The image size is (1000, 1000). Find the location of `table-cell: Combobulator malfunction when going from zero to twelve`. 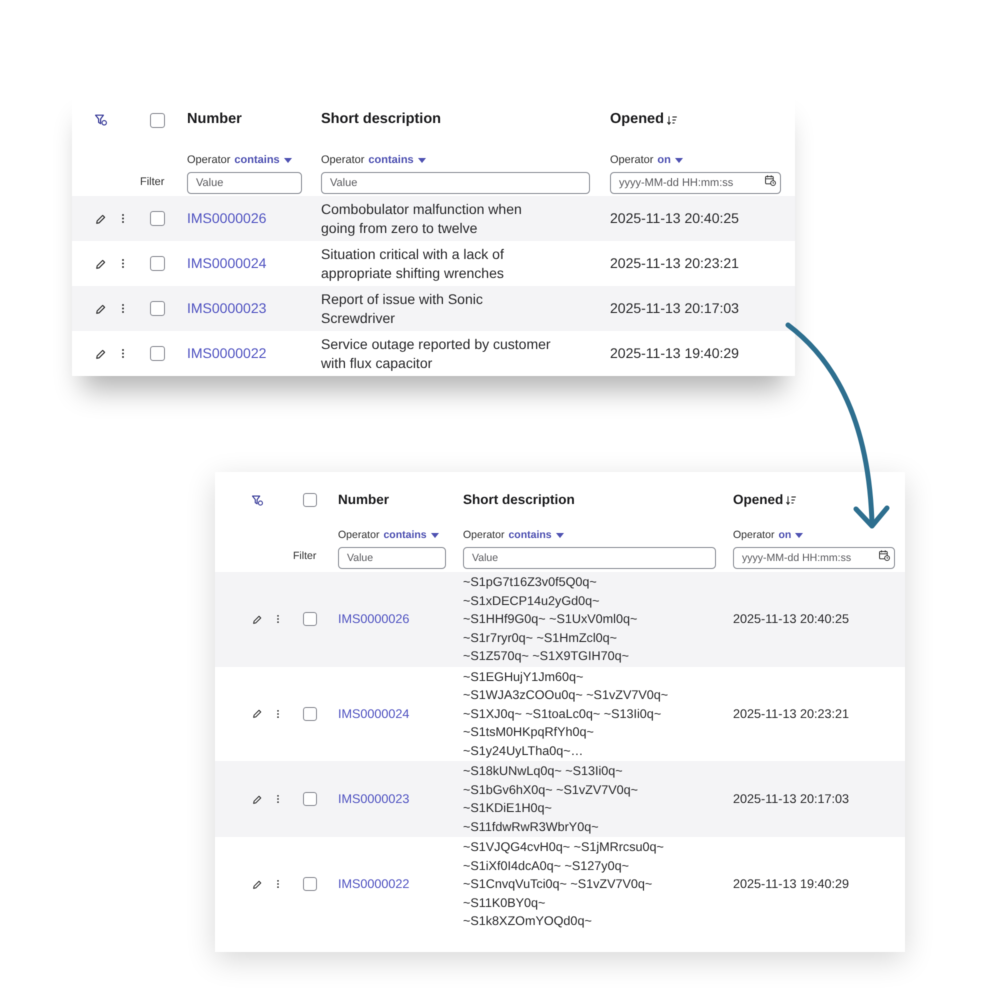

table-cell: Combobulator malfunction when going from zero to twelve is located at coordinates (421, 219).